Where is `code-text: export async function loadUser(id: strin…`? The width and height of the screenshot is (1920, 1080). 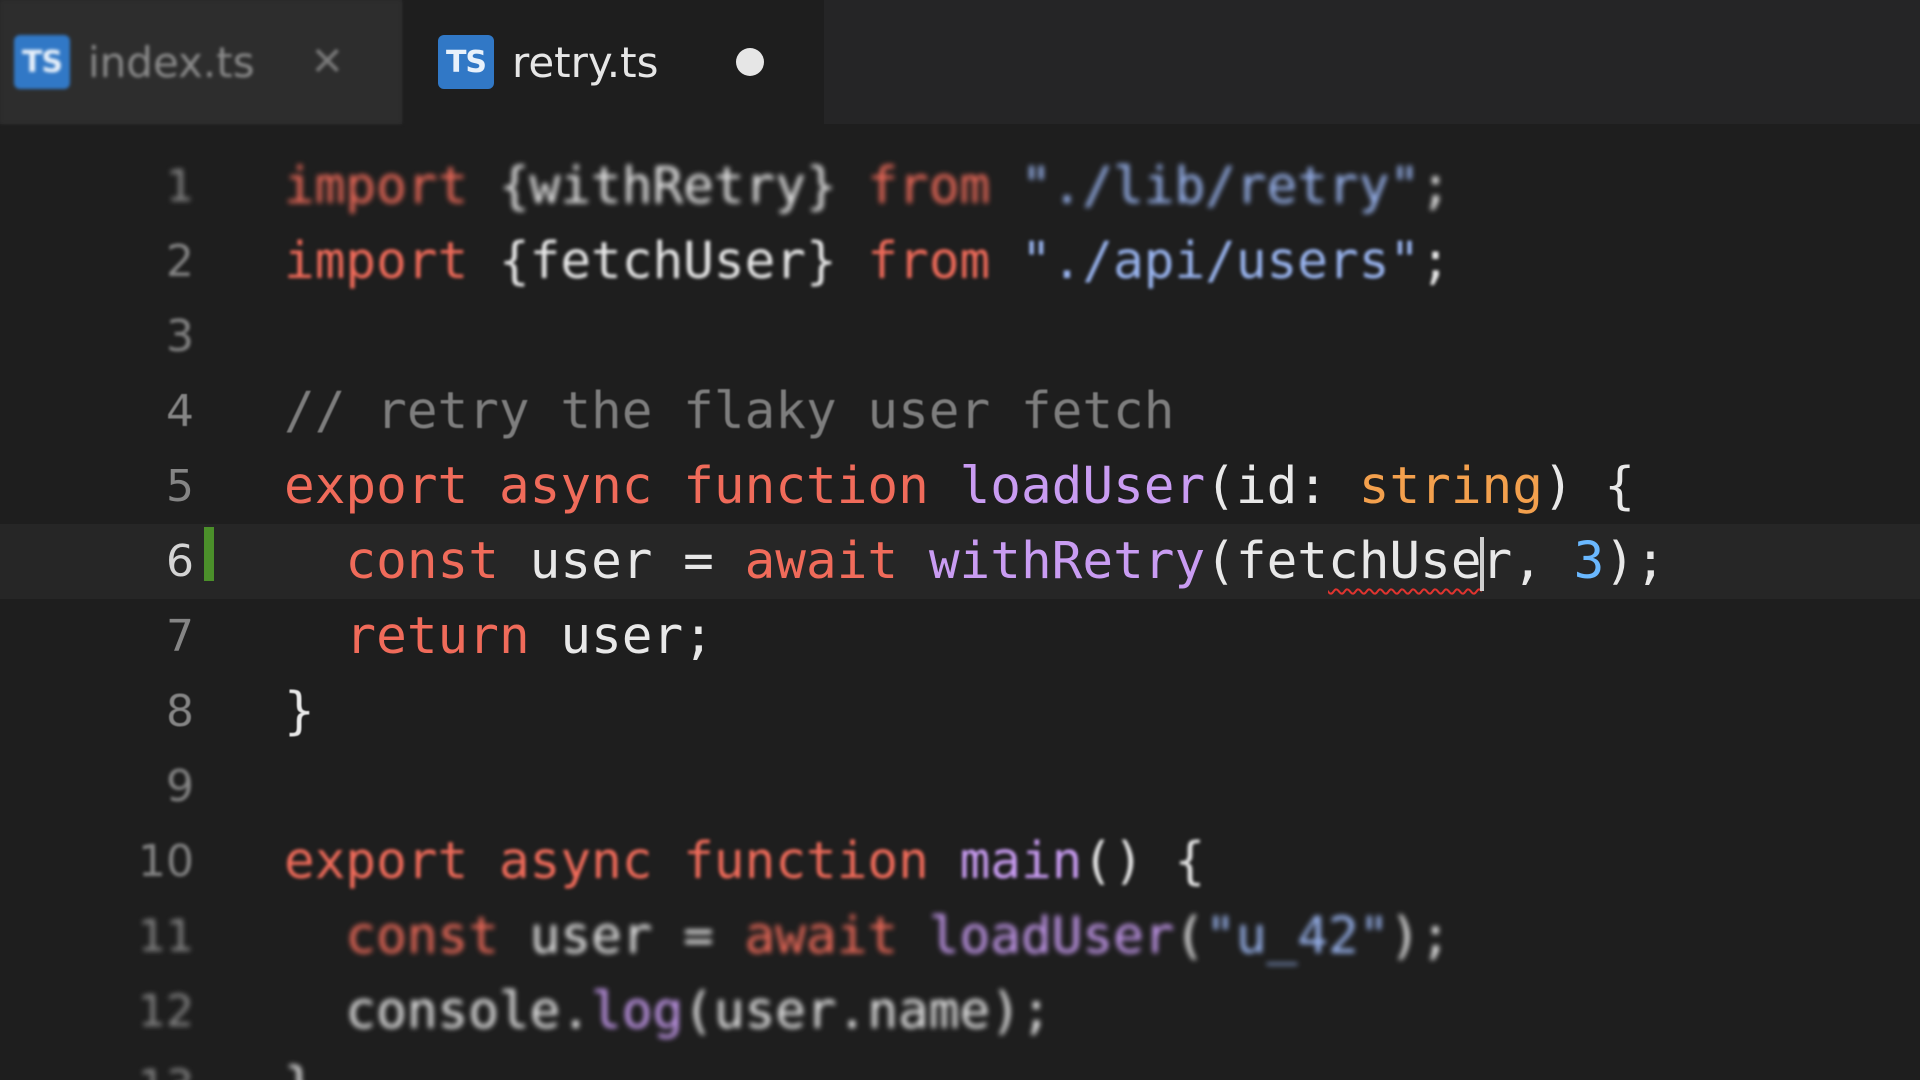 code-text: export async function loadUser(id: strin… is located at coordinates (959, 486).